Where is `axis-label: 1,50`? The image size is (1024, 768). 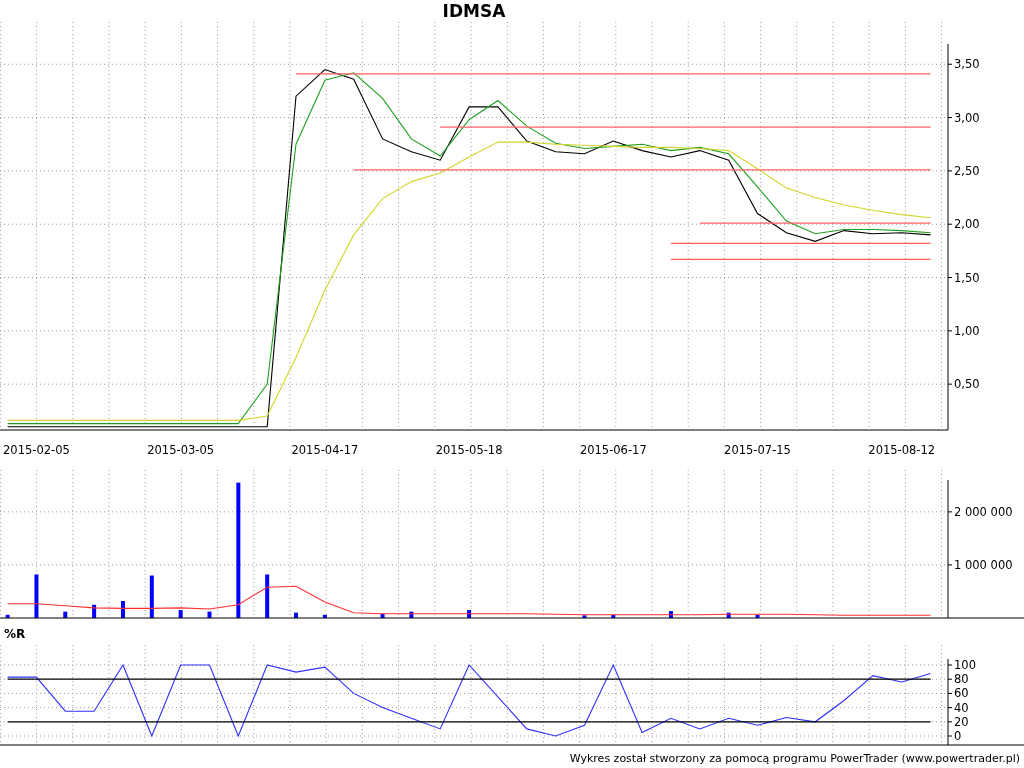
axis-label: 1,50 is located at coordinates (967, 277).